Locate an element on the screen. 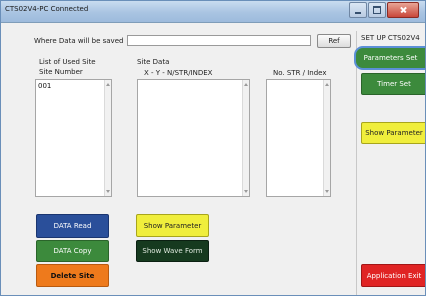 The height and width of the screenshot is (296, 426). application-exit-button: Application Exit is located at coordinates (393, 275).